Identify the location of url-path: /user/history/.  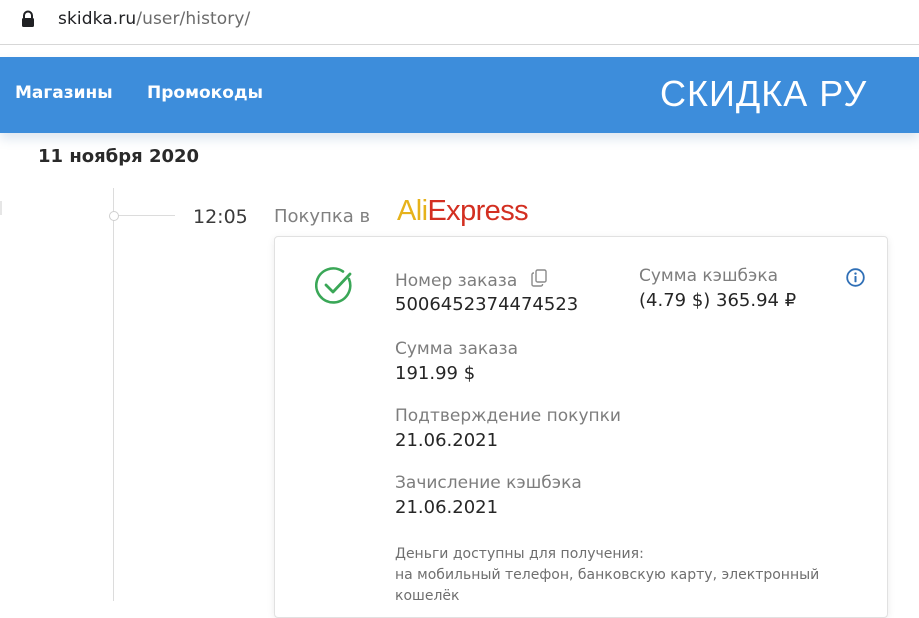
(193, 19).